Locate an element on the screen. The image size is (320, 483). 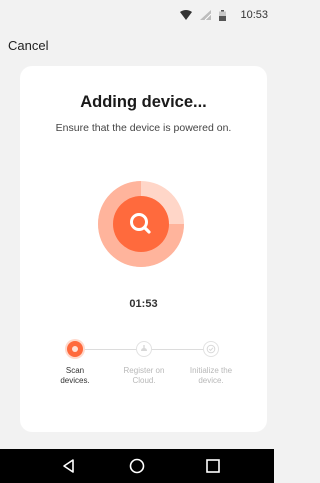
countdown-timer: 01:53 is located at coordinates (143, 304).